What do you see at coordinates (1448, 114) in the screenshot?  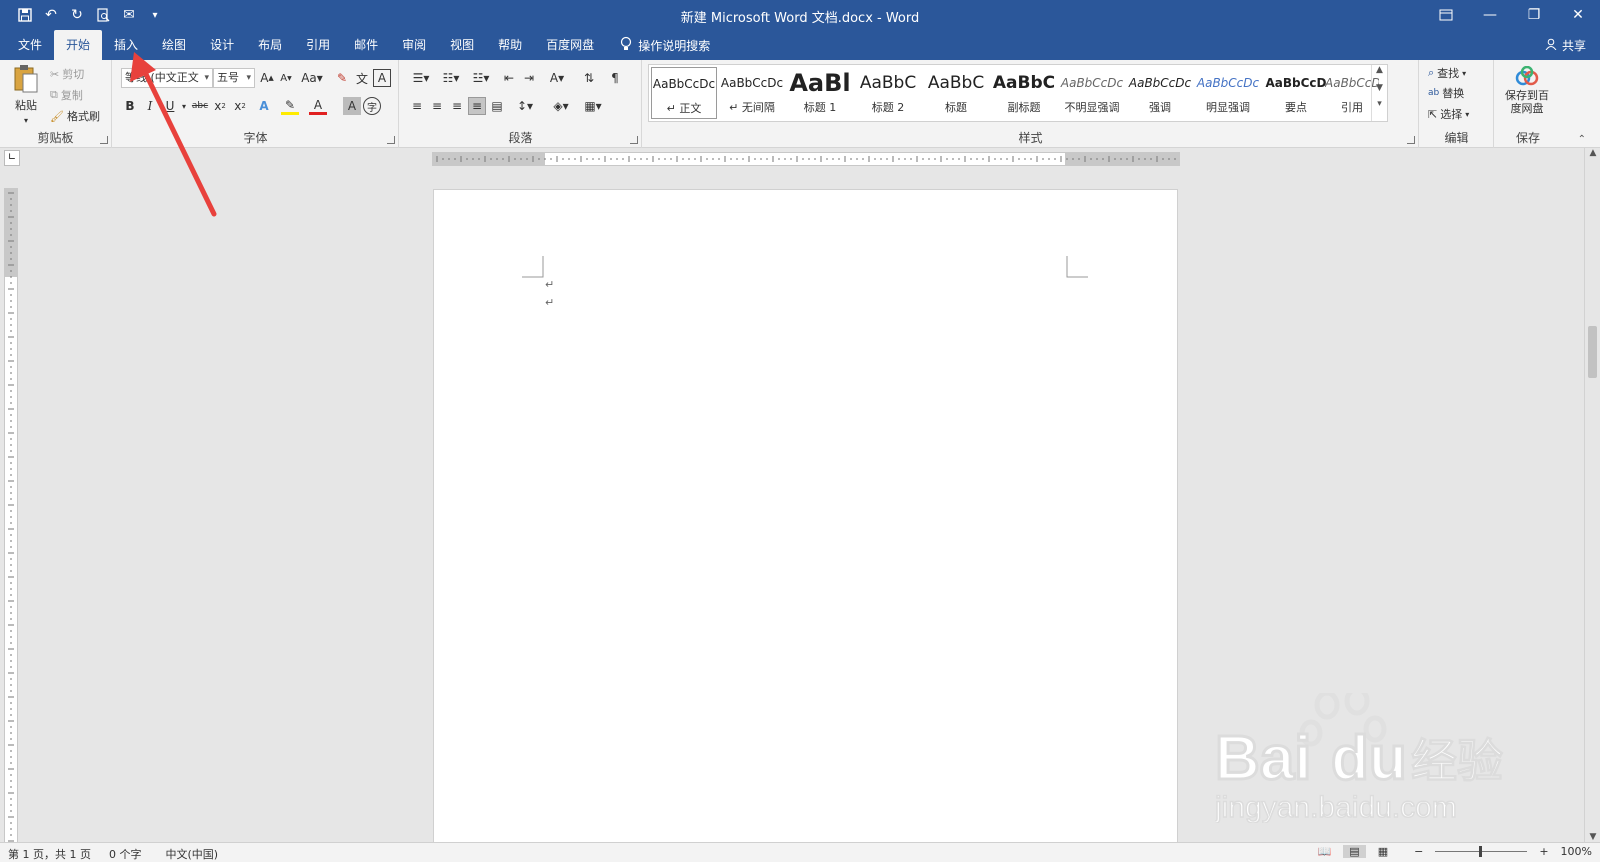 I see `select-button: ⇱ 选择 ▾` at bounding box center [1448, 114].